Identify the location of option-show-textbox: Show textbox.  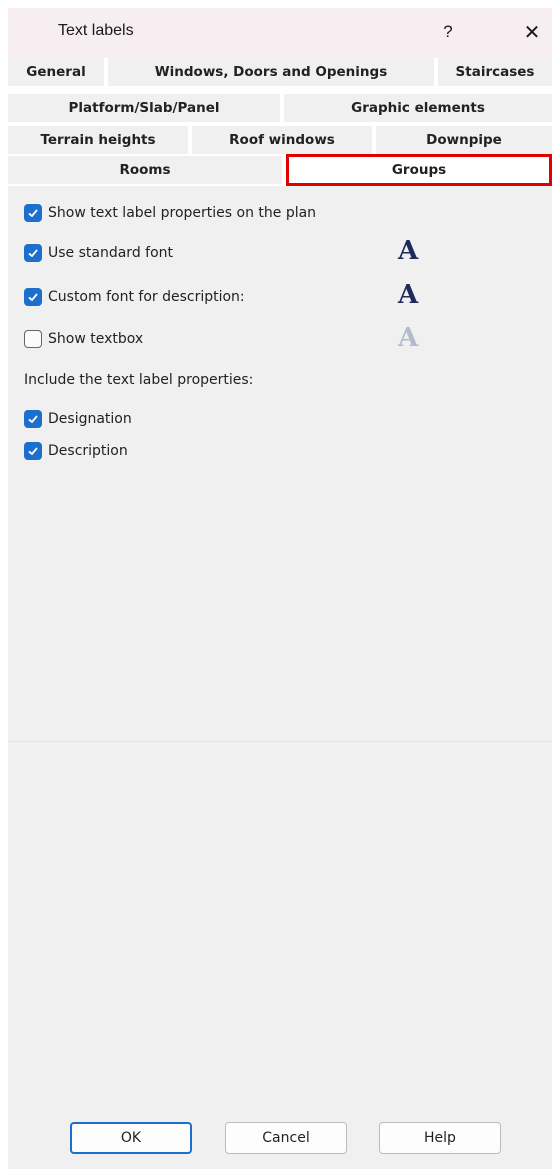
(83, 339).